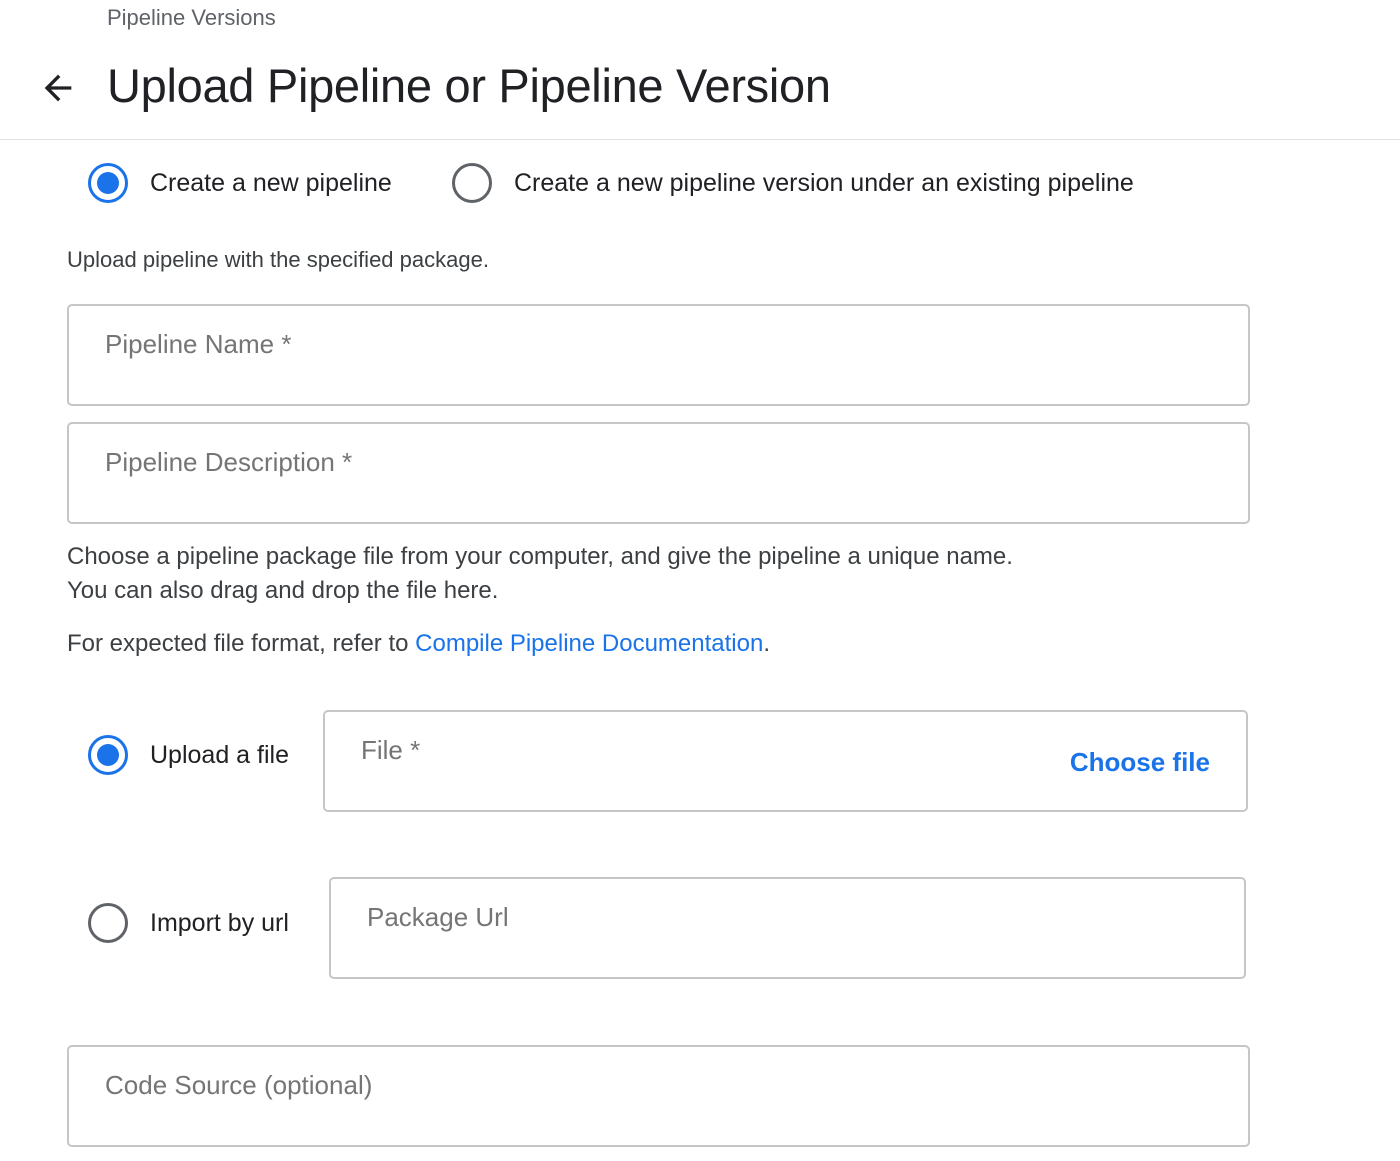  I want to click on file-format-suffix: ., so click(766, 643).